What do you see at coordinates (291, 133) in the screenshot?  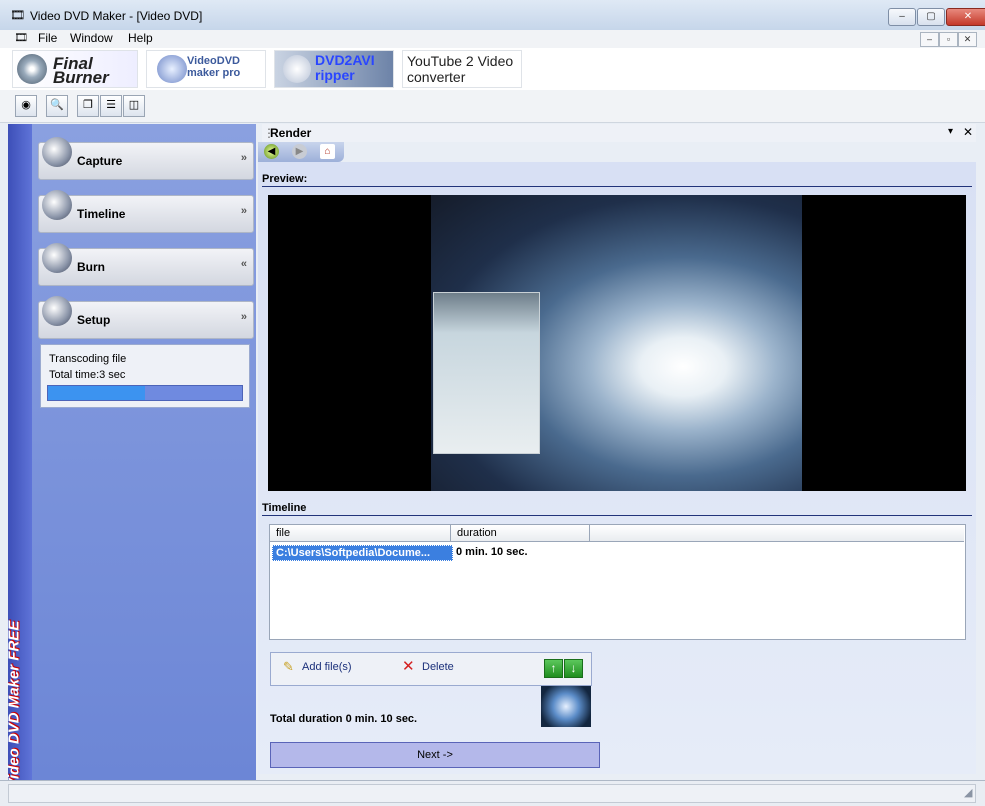 I see `render-title: Render` at bounding box center [291, 133].